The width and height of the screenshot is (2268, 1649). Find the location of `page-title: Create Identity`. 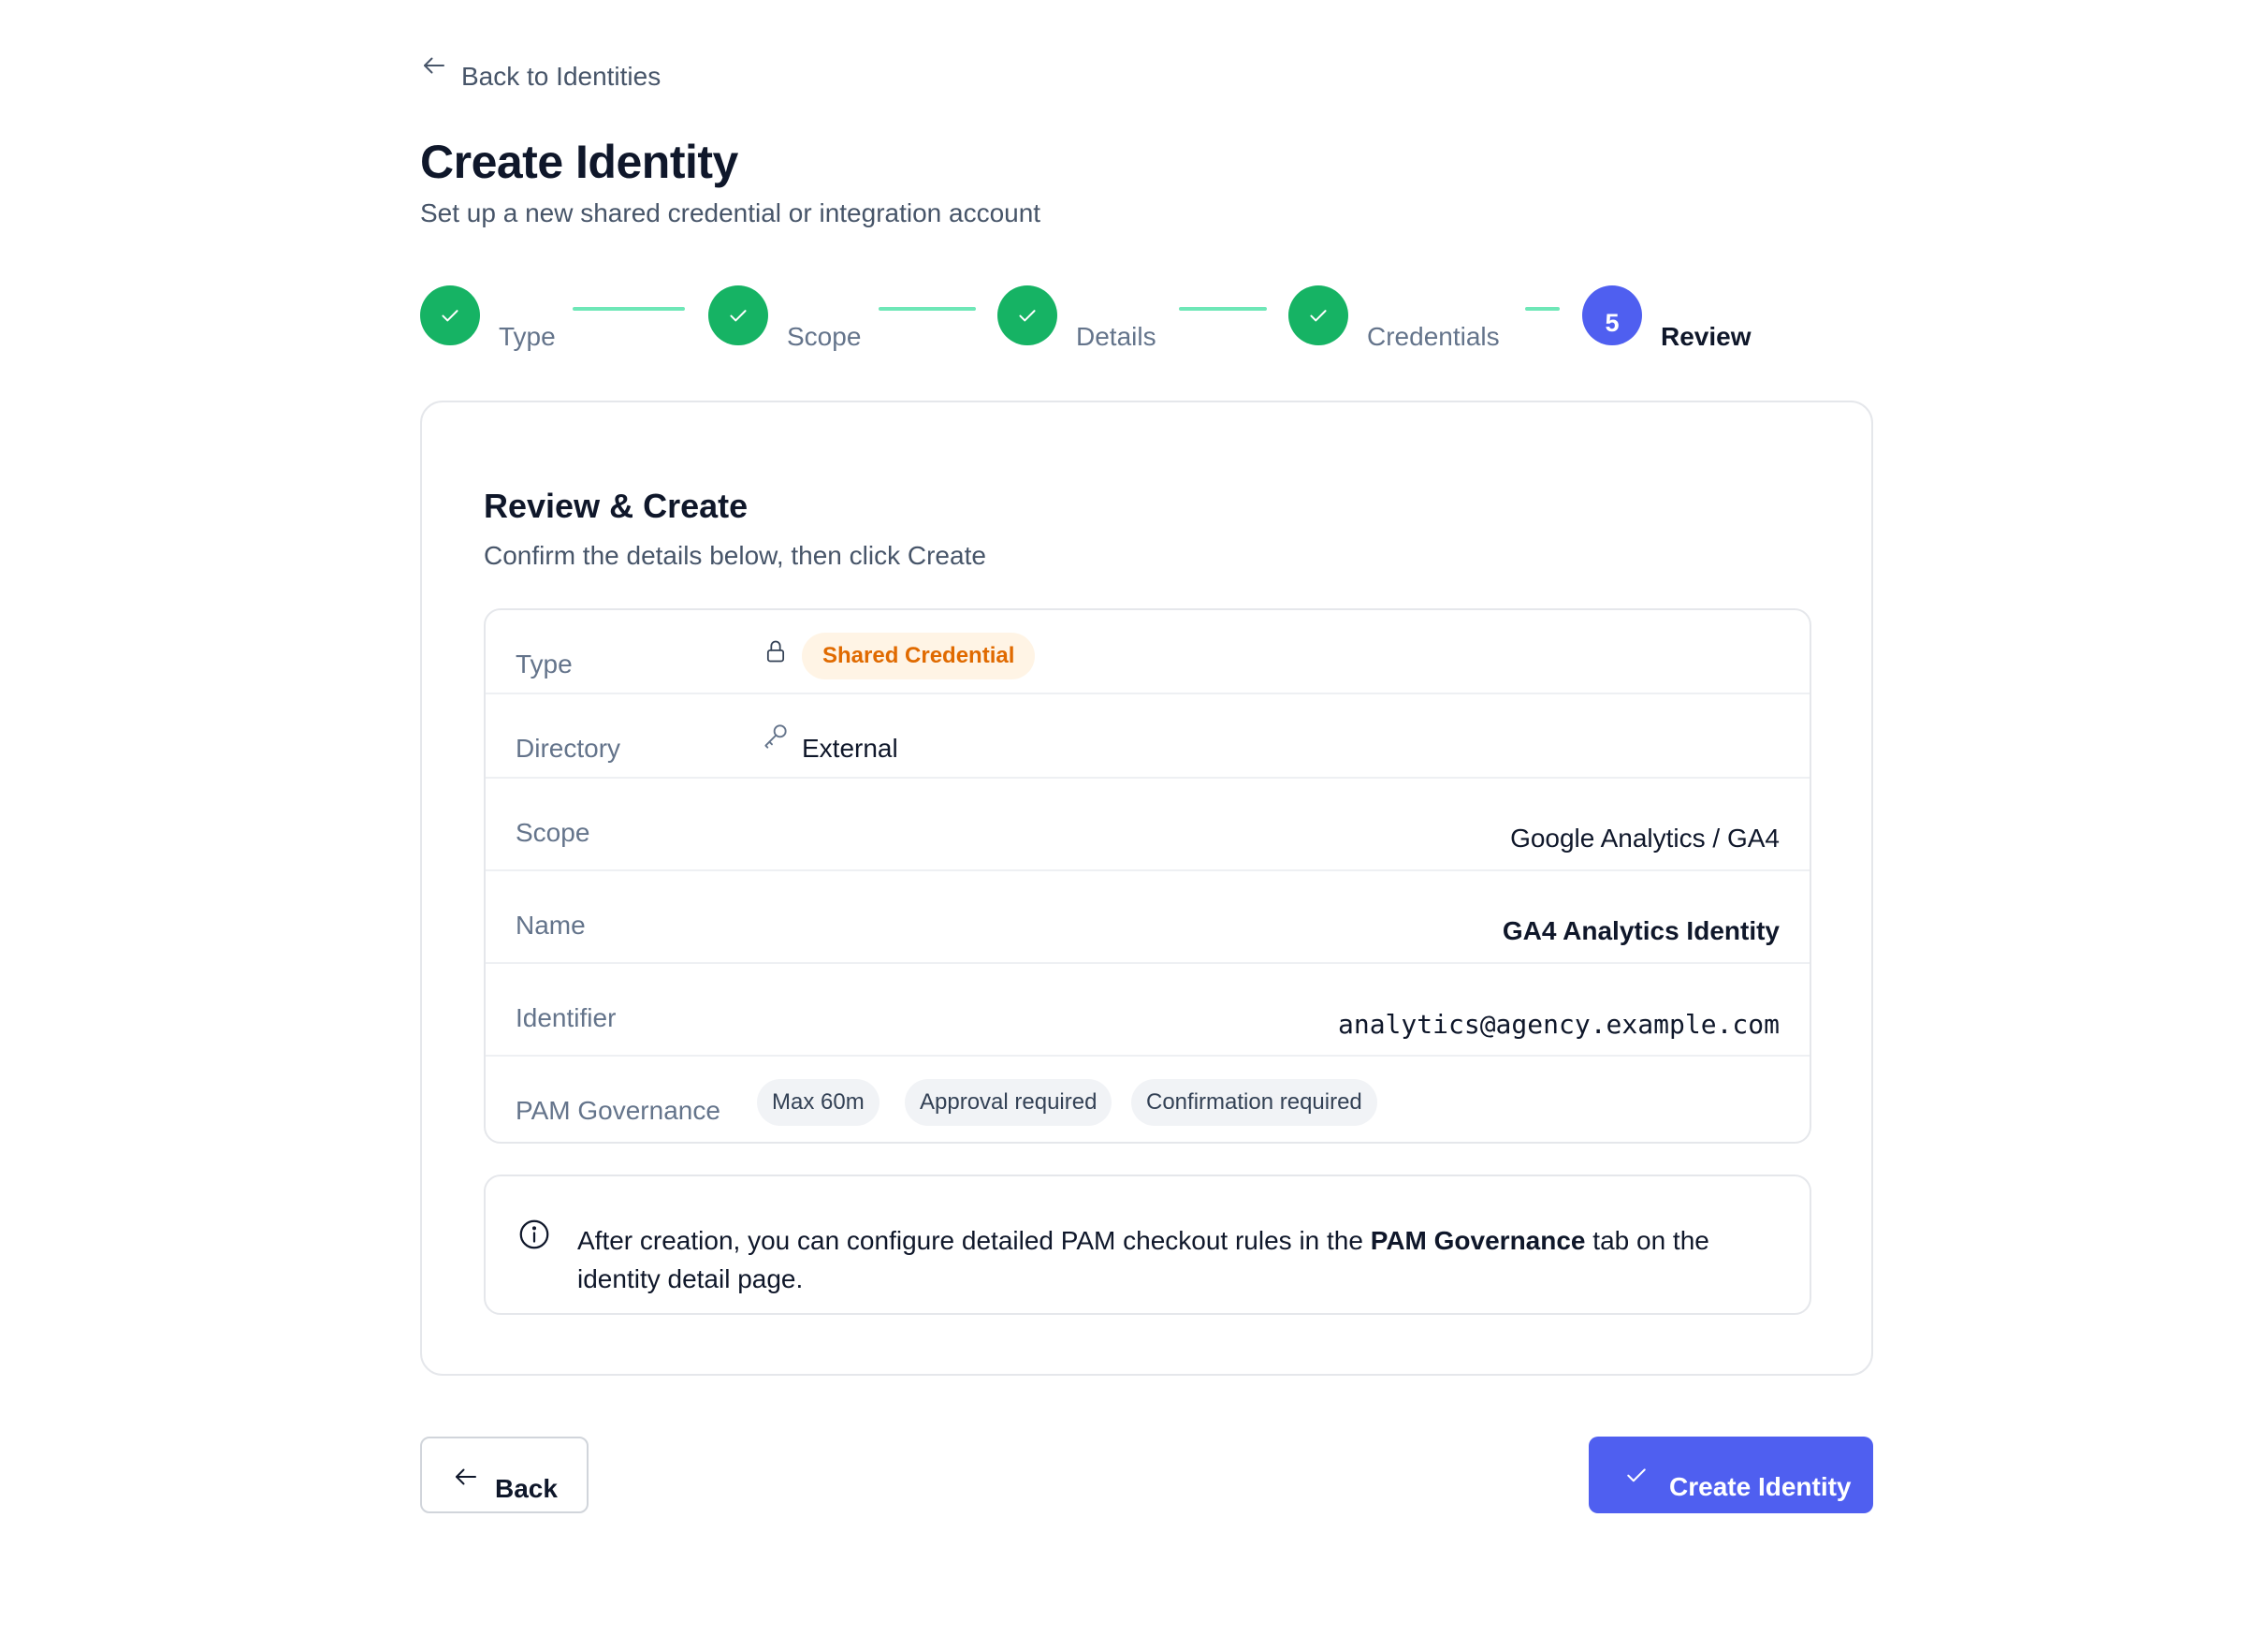

page-title: Create Identity is located at coordinates (579, 162).